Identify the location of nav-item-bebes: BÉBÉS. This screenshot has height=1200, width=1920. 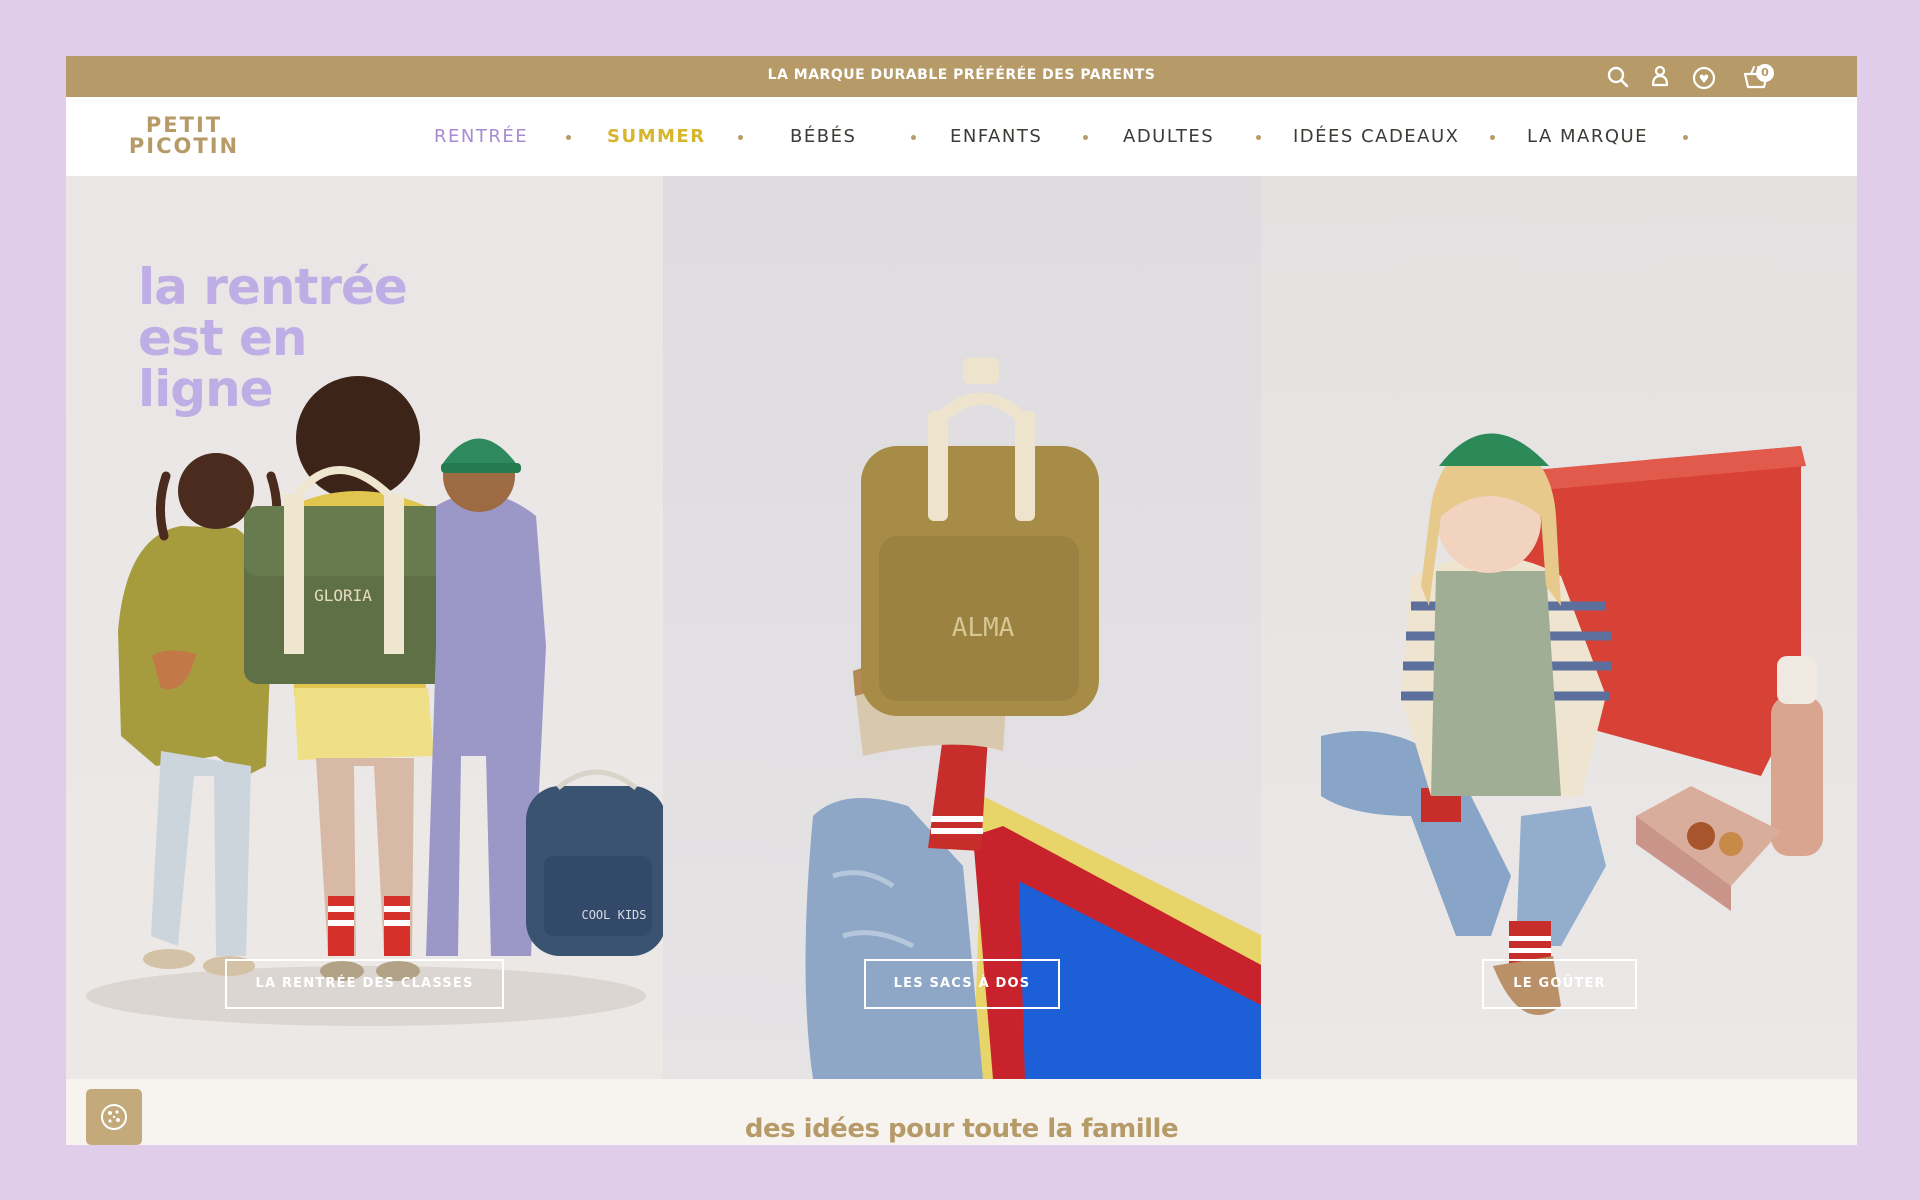
(823, 136).